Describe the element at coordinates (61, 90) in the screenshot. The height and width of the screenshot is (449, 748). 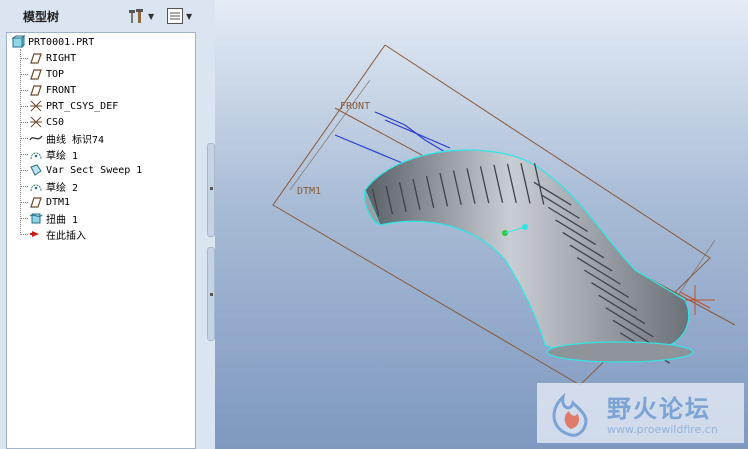
I see `tree-item-label: FRONT` at that location.